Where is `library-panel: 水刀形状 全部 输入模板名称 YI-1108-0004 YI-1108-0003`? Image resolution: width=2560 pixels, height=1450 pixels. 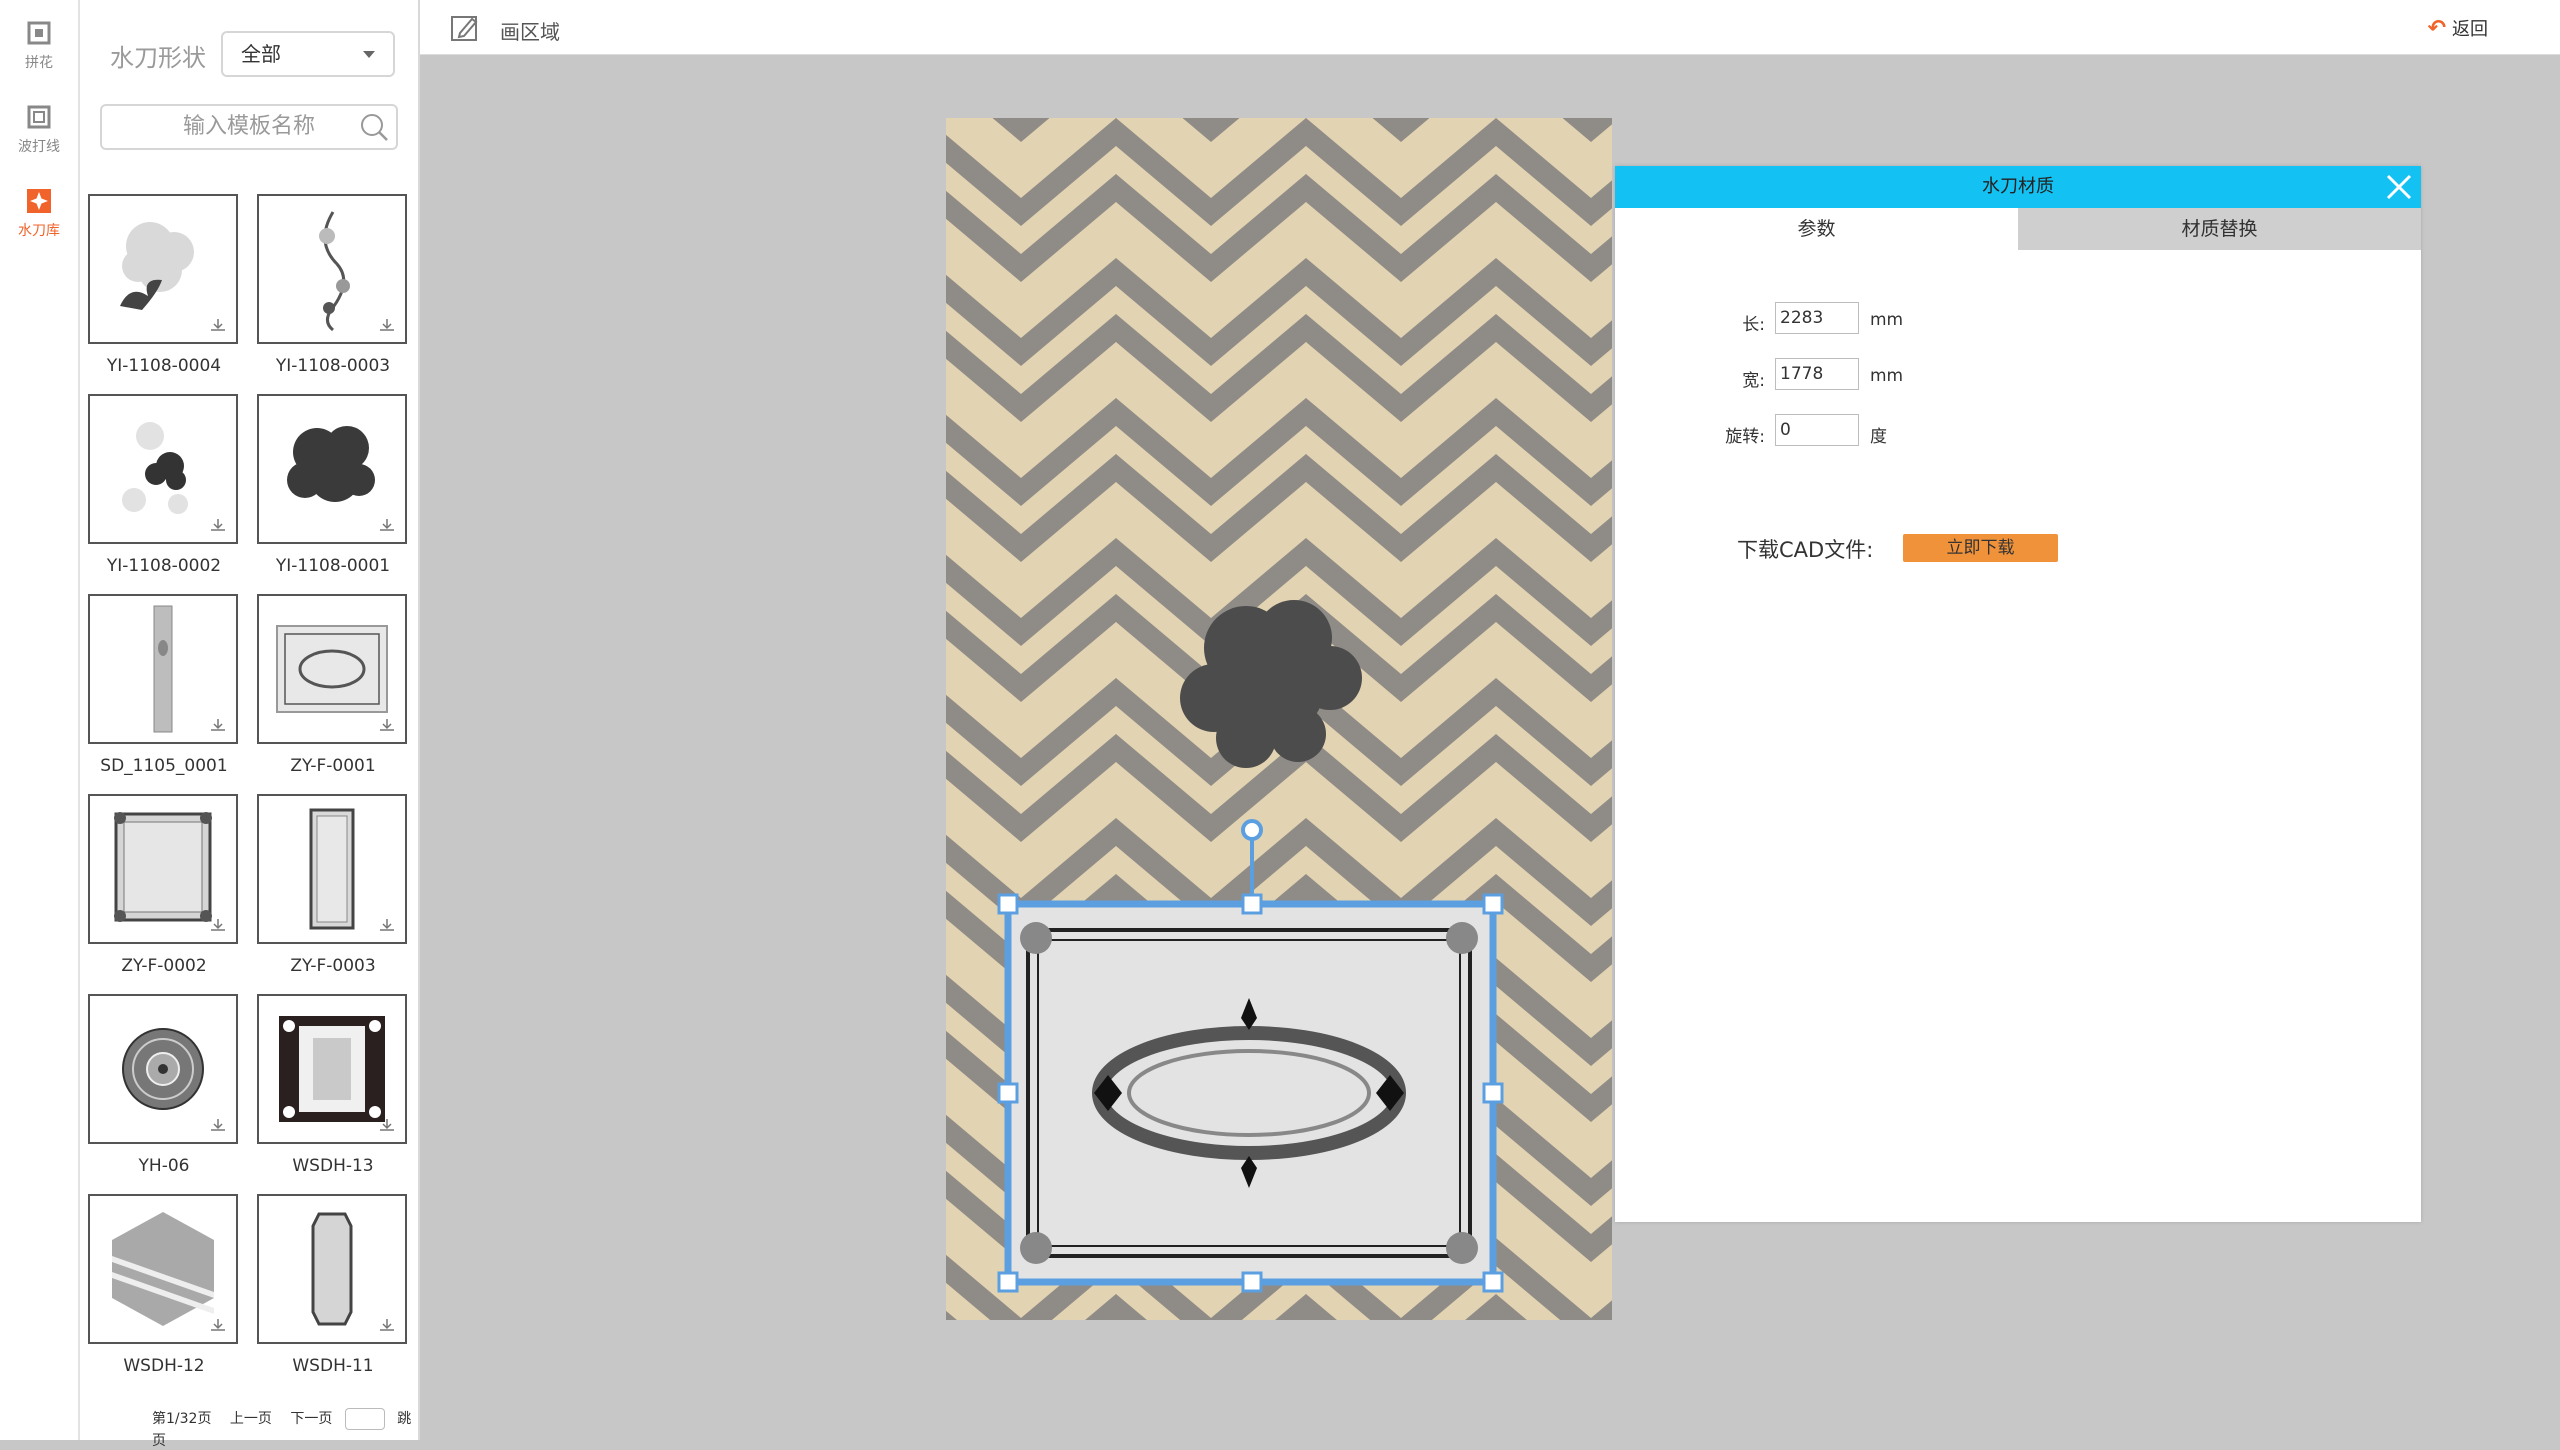 library-panel: 水刀形状 全部 输入模板名称 YI-1108-0004 YI-1108-0003 is located at coordinates (250, 724).